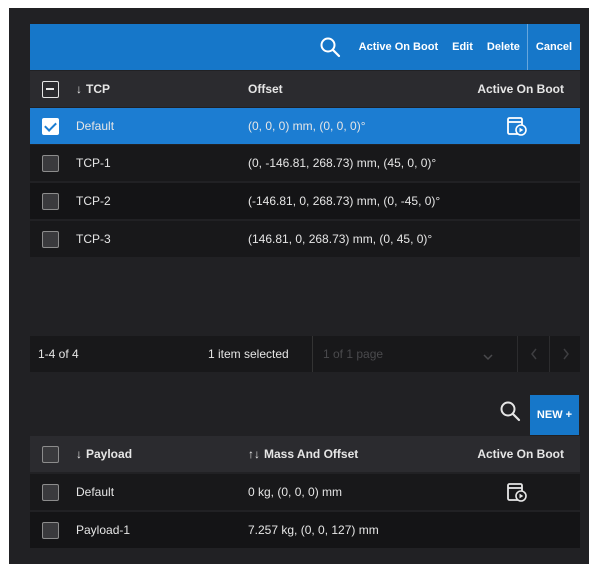 Image resolution: width=595 pixels, height=572 pixels. What do you see at coordinates (305, 354) in the screenshot?
I see `pagination-bar: 1-4 of 4 1 item selected 1 of 1 page` at bounding box center [305, 354].